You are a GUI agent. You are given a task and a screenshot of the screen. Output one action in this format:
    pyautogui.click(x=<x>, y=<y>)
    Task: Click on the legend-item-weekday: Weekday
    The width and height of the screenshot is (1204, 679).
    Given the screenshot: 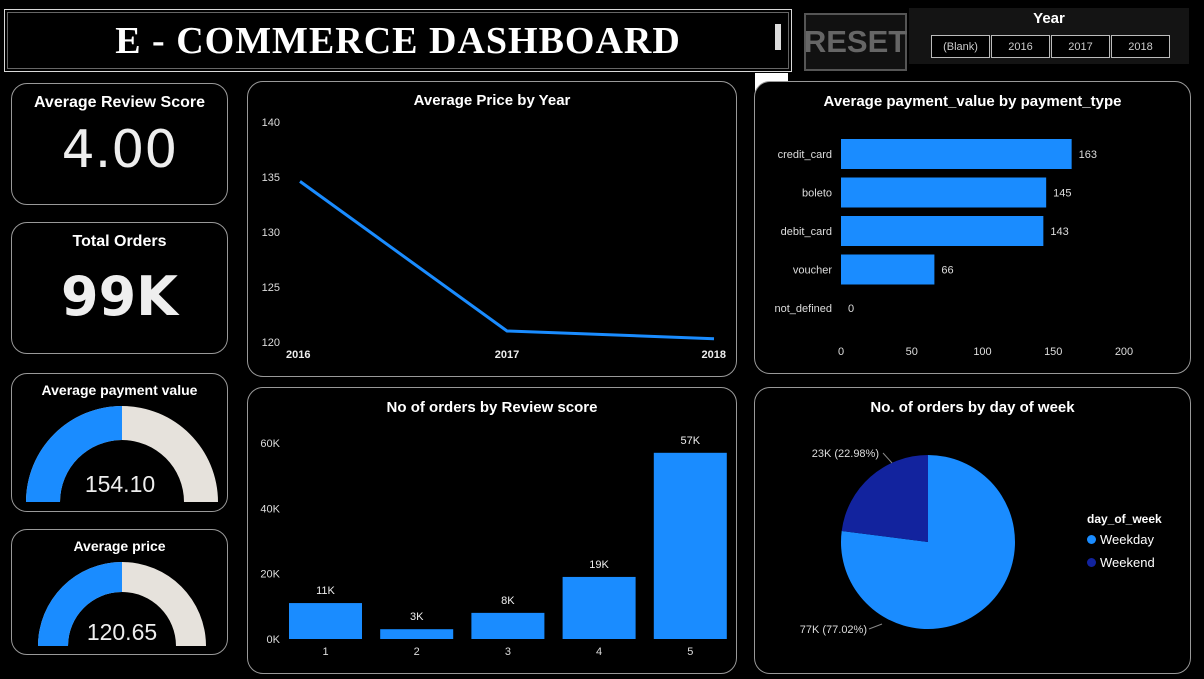 What is the action you would take?
    pyautogui.click(x=1124, y=539)
    